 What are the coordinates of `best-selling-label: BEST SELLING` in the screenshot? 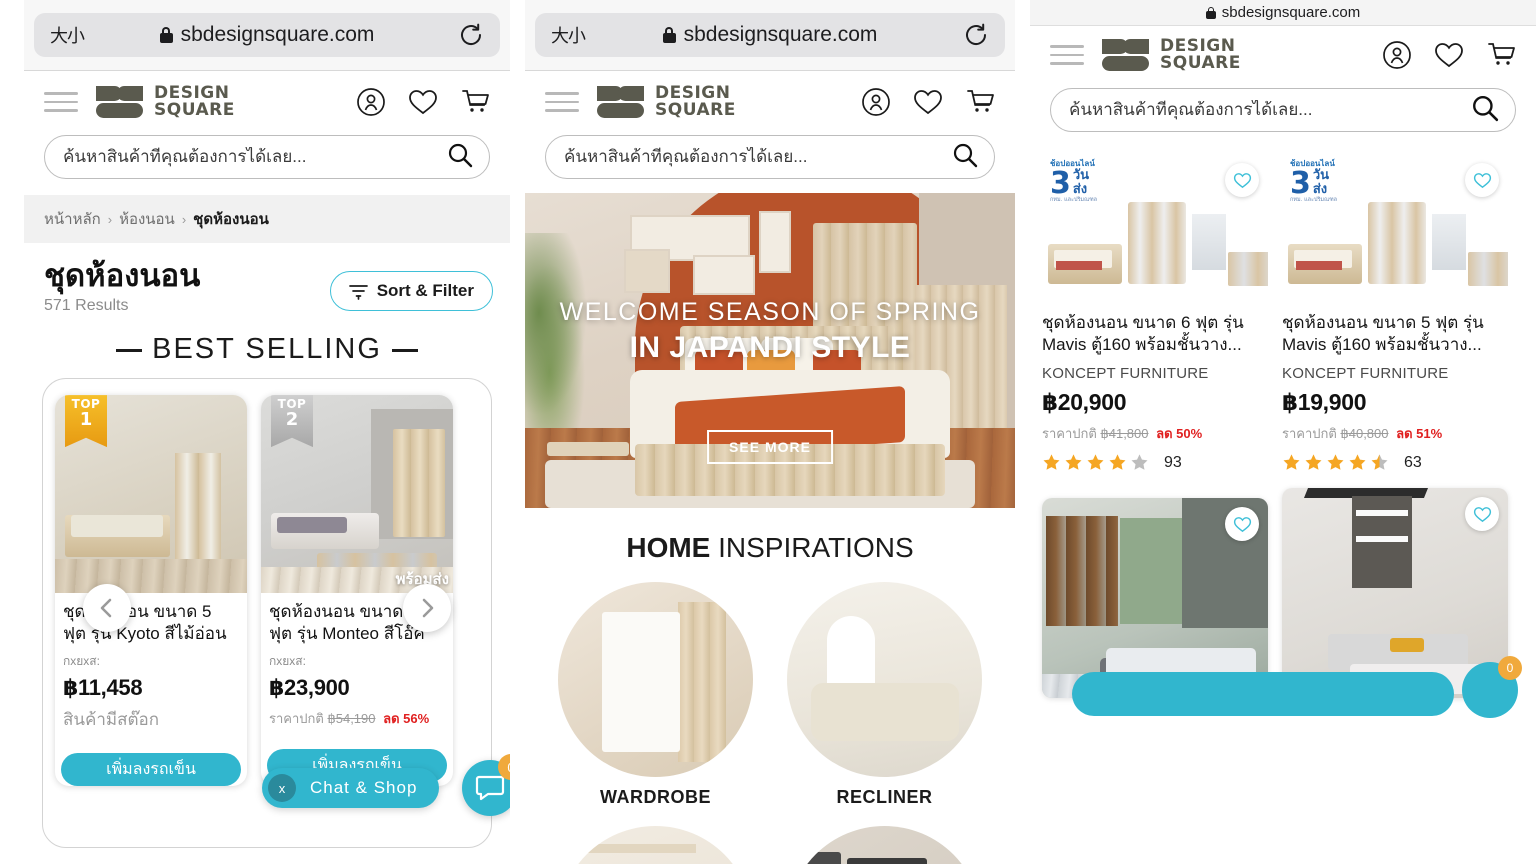 It's located at (267, 349).